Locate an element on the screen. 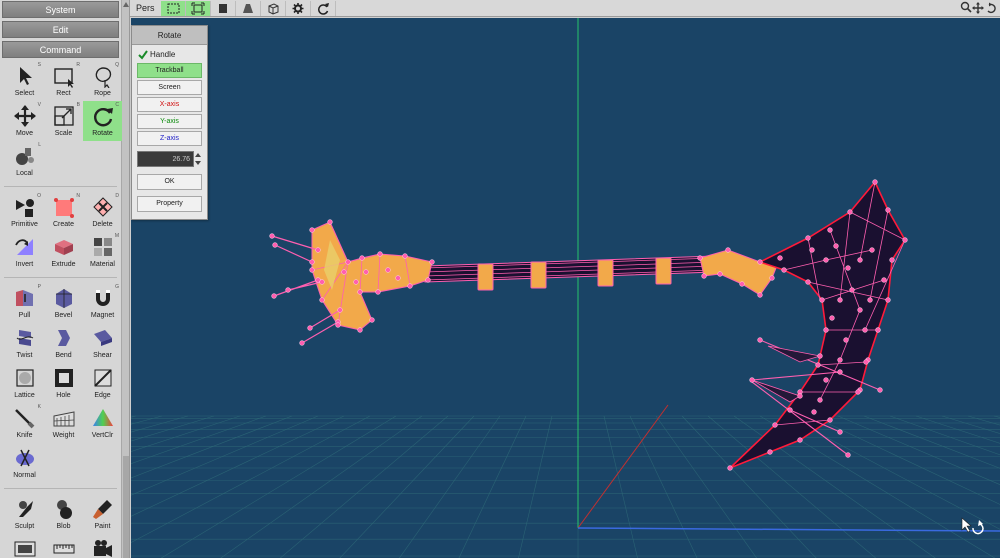 Image resolution: width=1000 pixels, height=558 pixels. bevel-icon is located at coordinates (64, 298).